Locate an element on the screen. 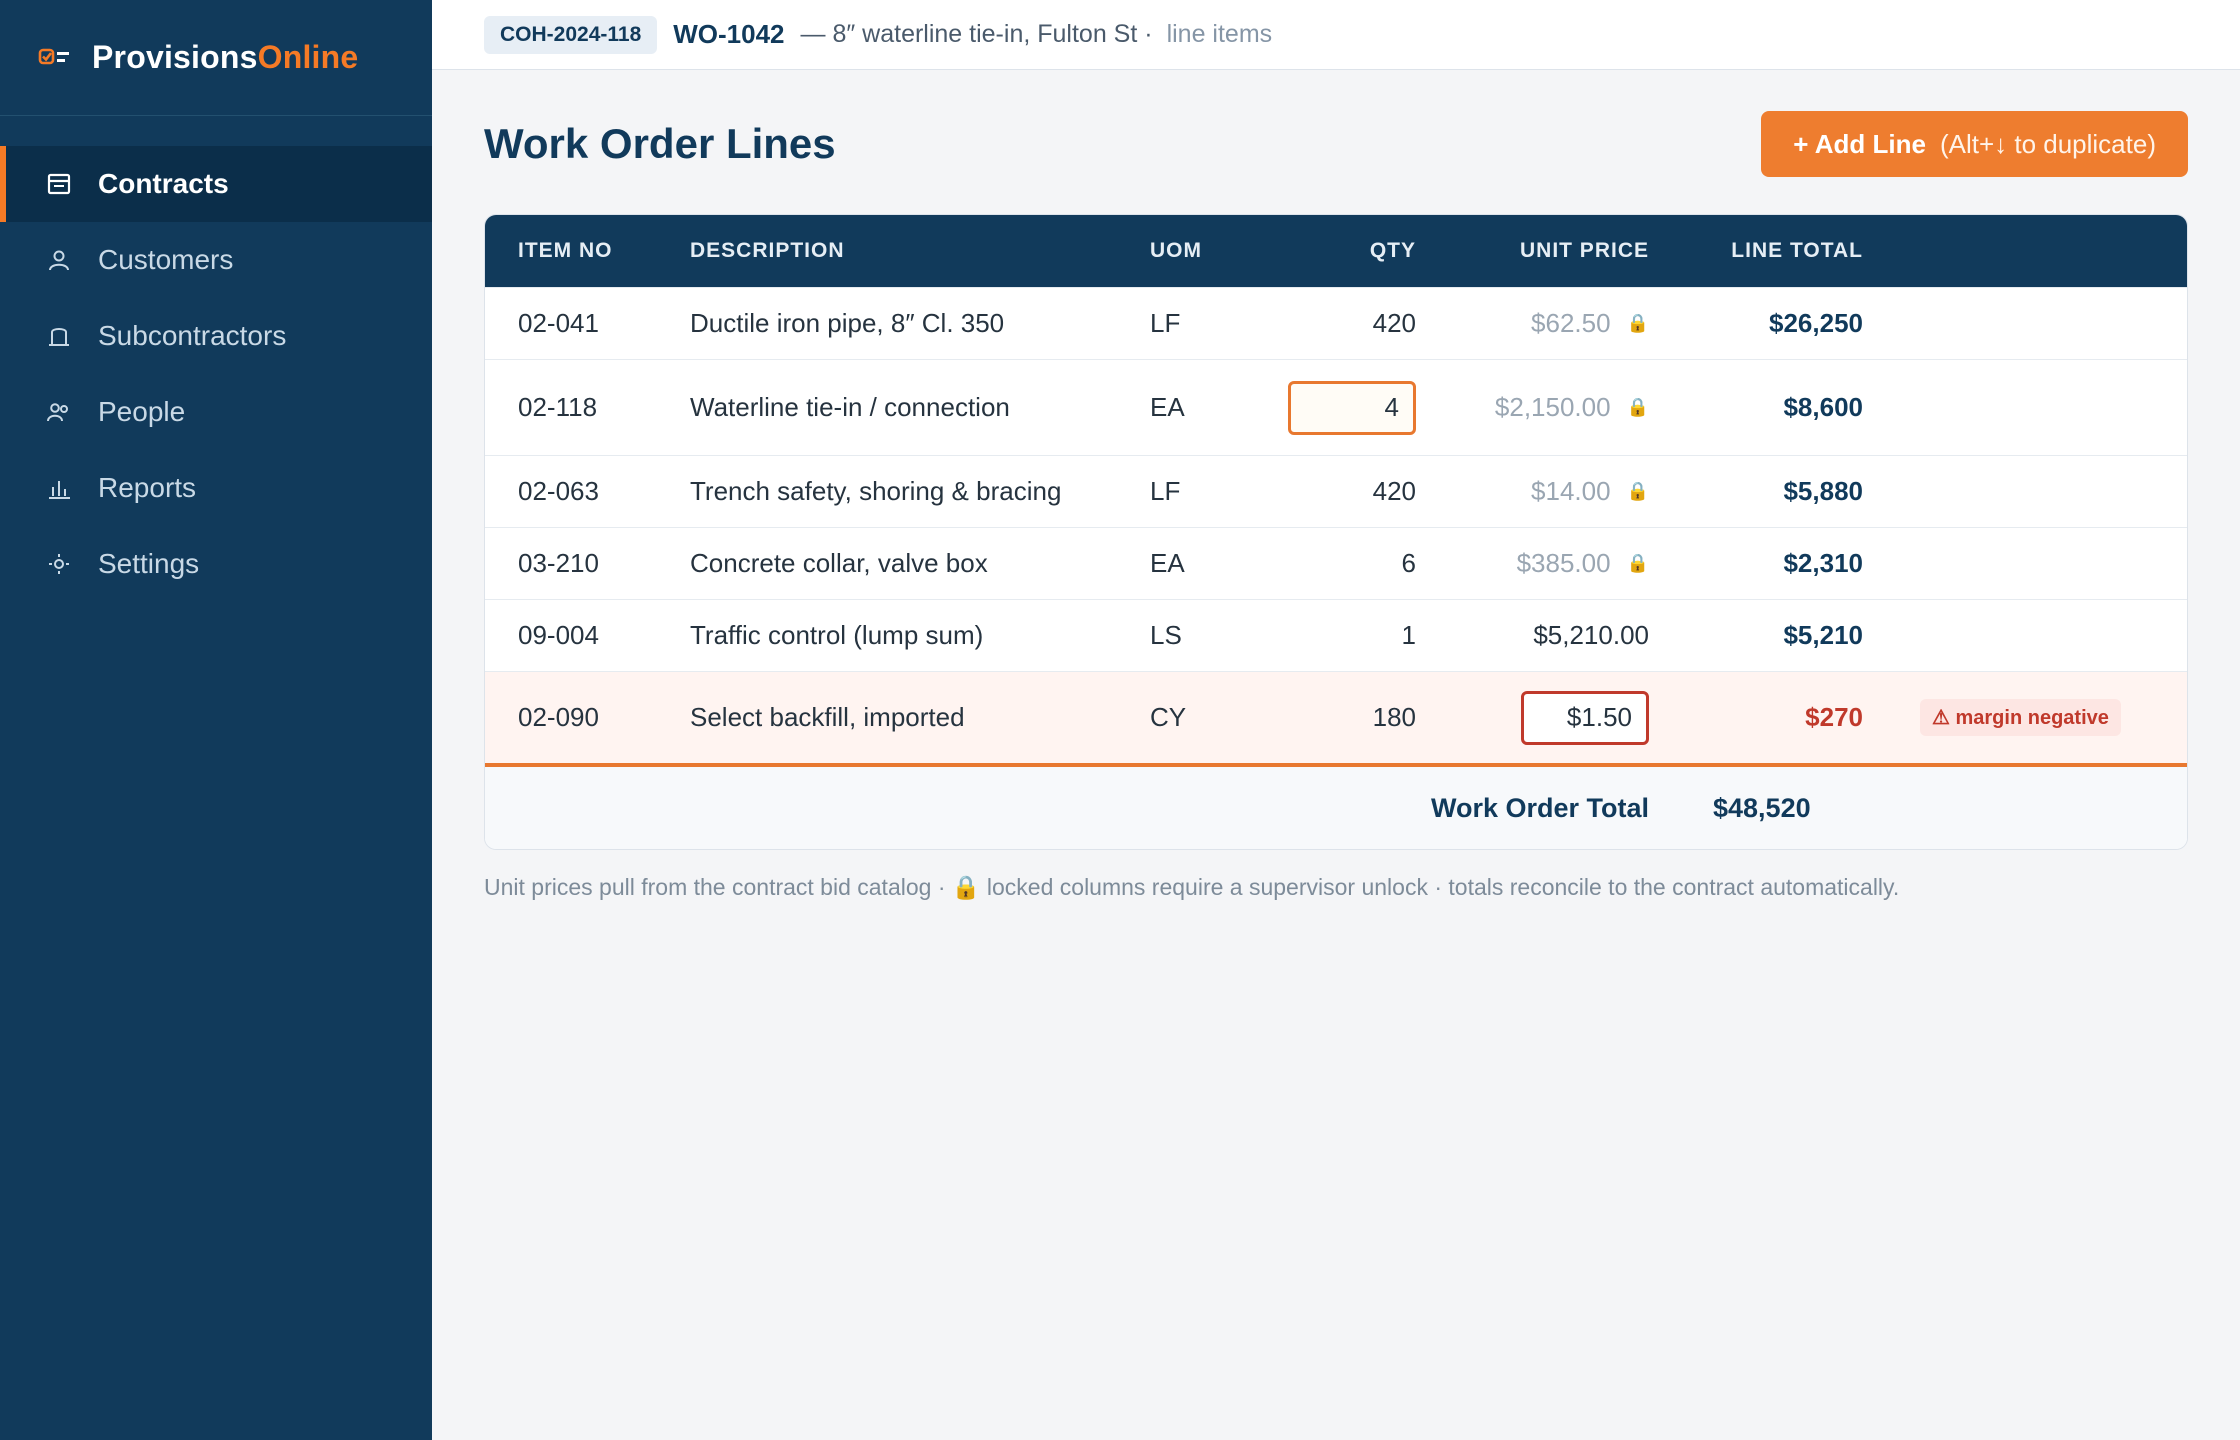 The height and width of the screenshot is (1440, 2240). unit-price-cell: $385.00 🔒 is located at coordinates (1583, 563).